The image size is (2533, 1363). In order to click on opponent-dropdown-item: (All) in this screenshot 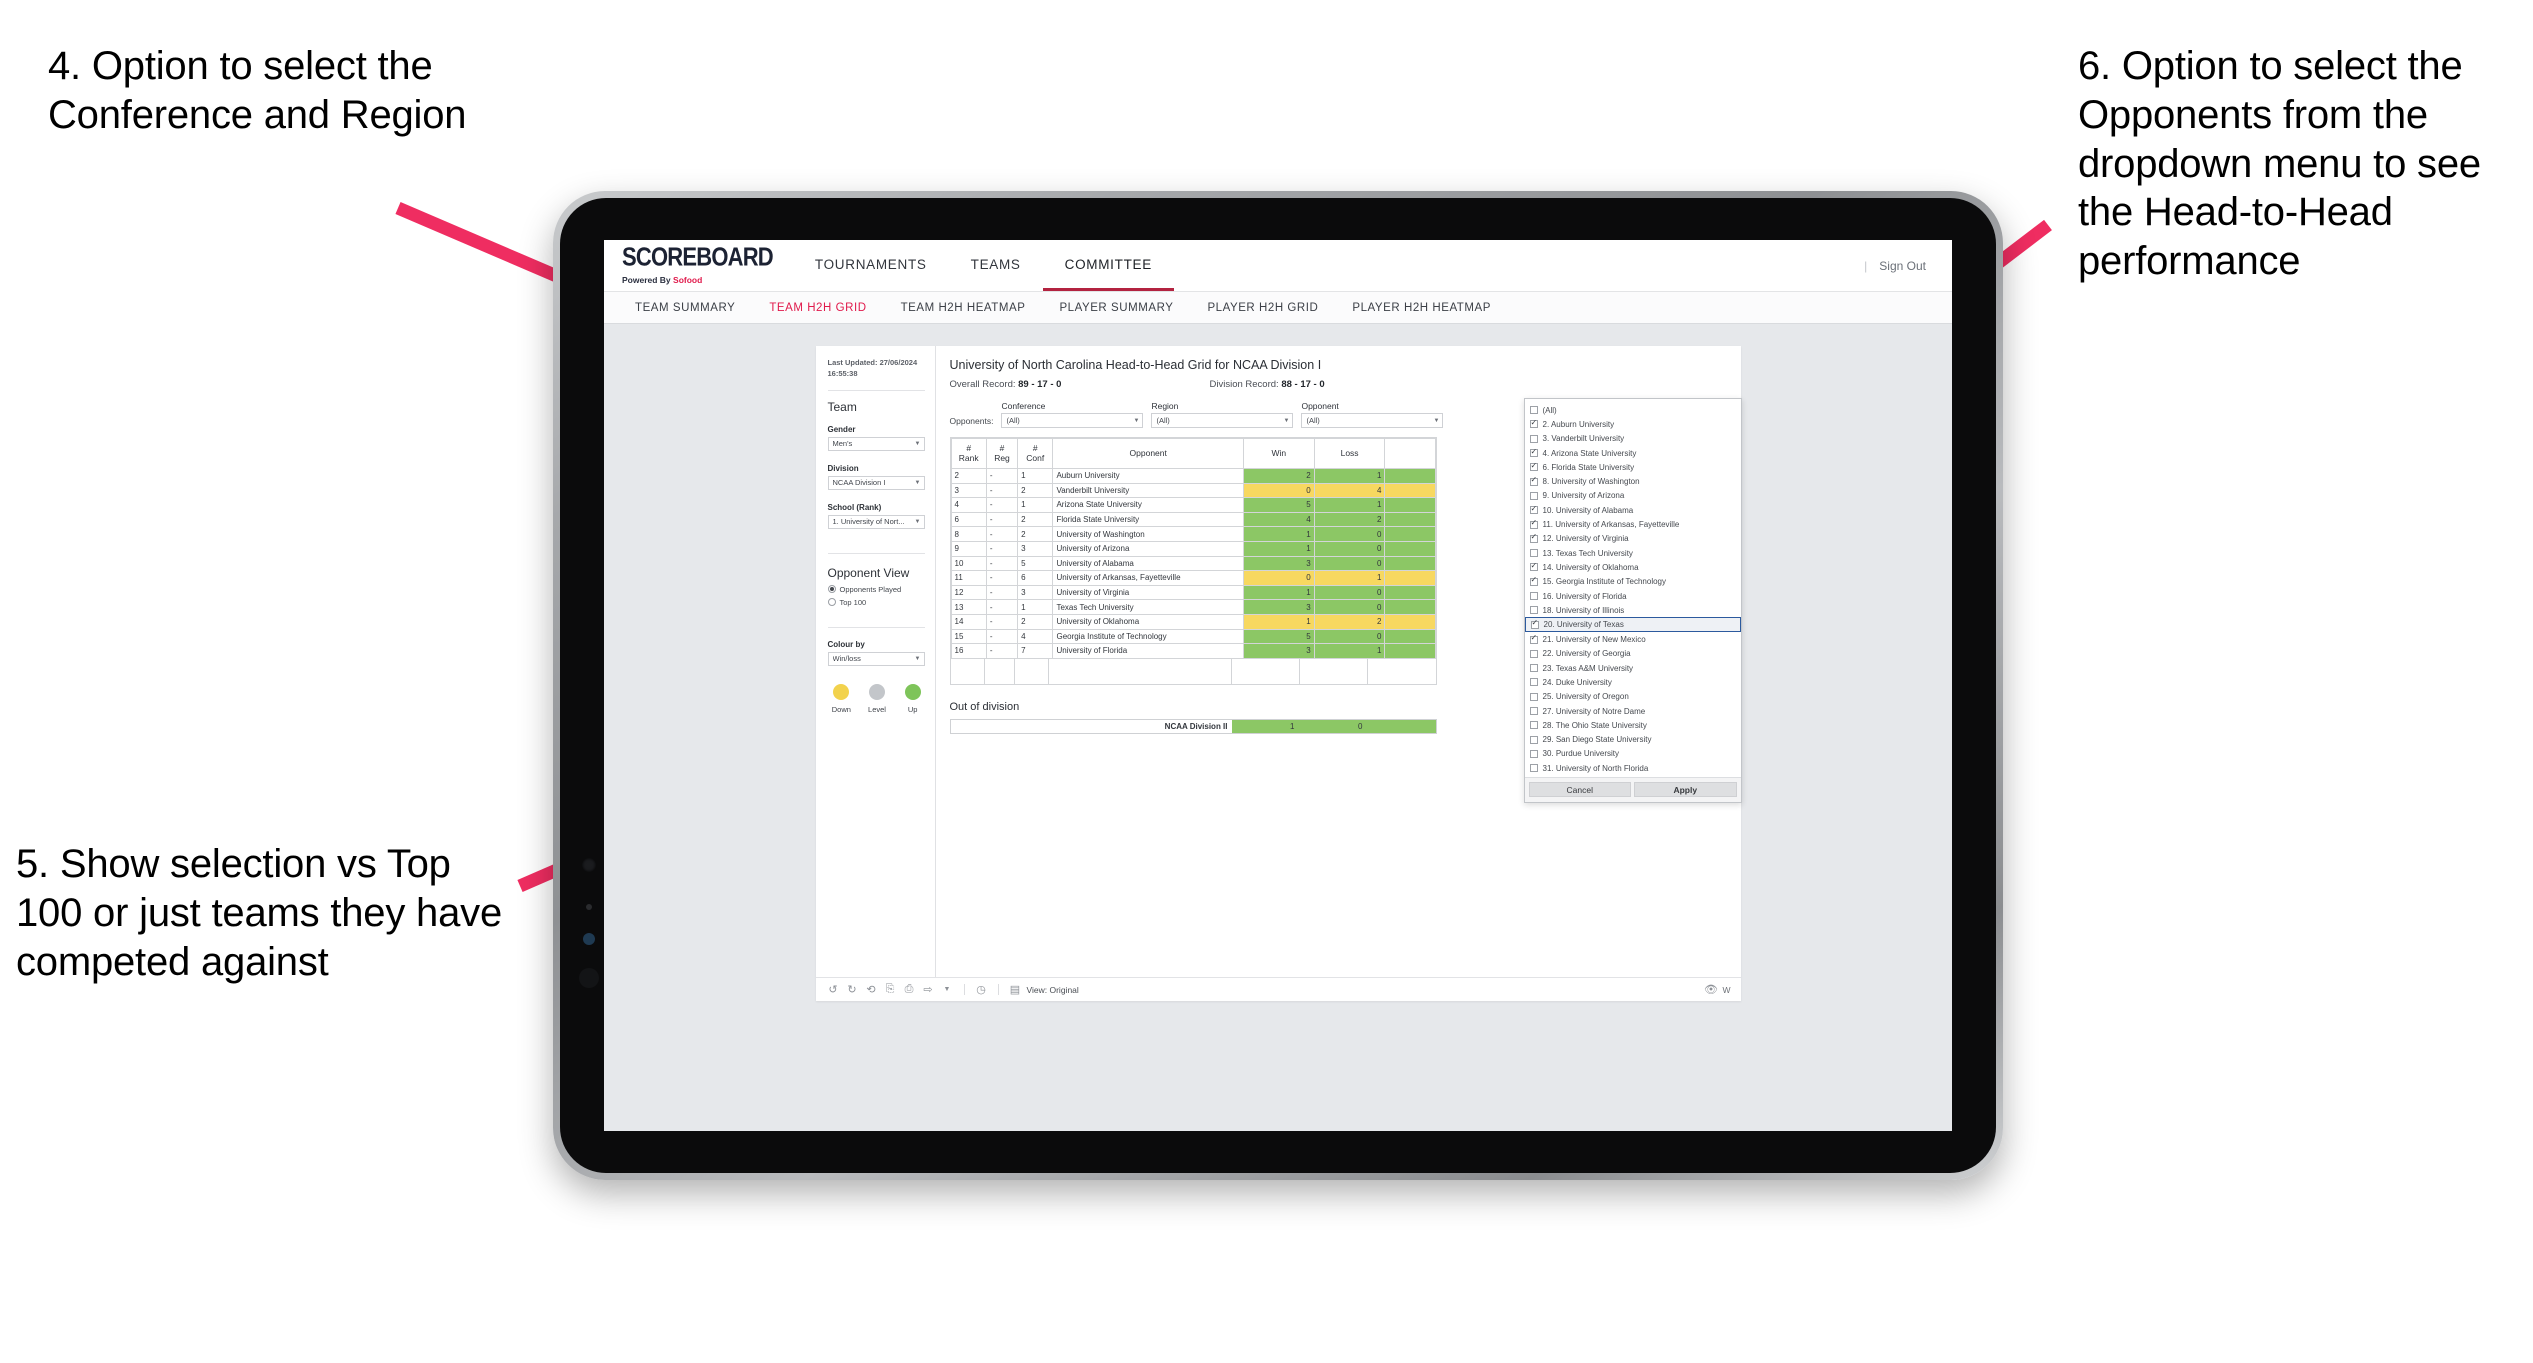, I will do `click(1633, 410)`.